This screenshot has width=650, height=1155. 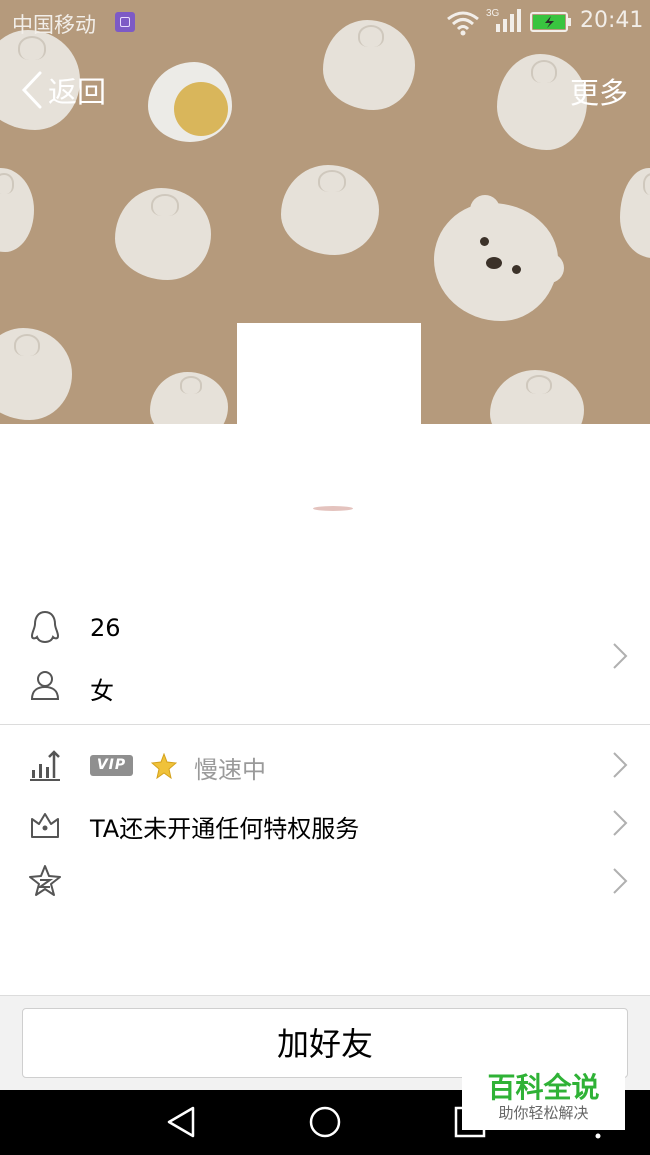 I want to click on back-button: 返回, so click(x=62, y=90).